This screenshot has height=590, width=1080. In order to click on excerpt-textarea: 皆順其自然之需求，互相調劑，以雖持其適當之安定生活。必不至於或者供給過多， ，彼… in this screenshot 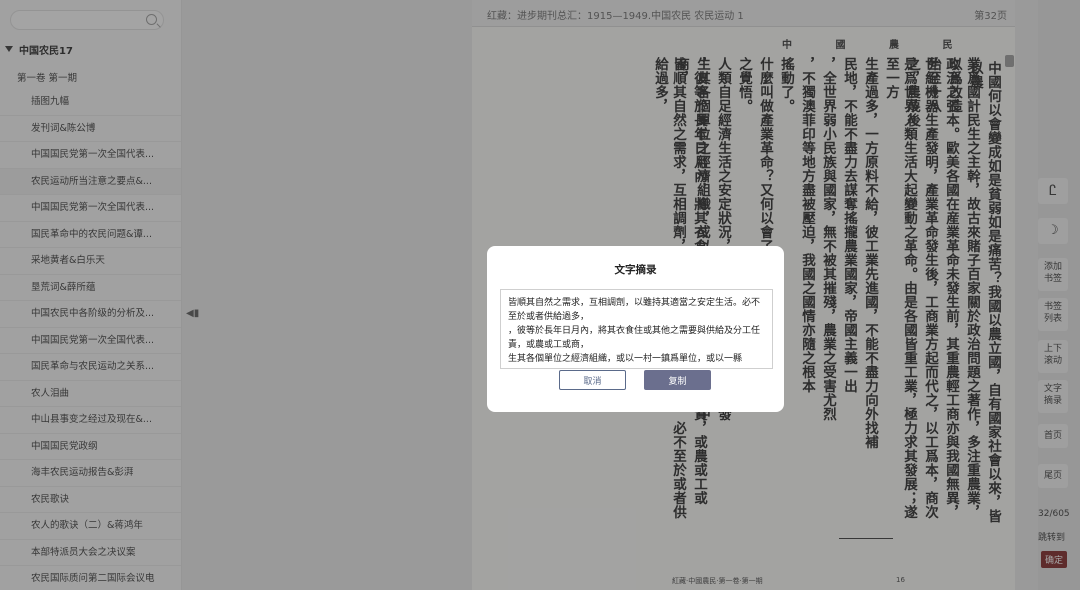, I will do `click(636, 329)`.